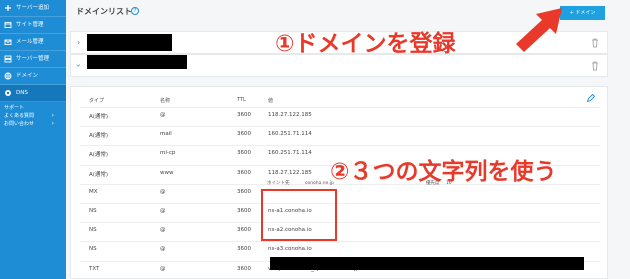 The height and width of the screenshot is (279, 630). What do you see at coordinates (443, 172) in the screenshot?
I see `annotation-step2: ②３つの文字列を使う` at bounding box center [443, 172].